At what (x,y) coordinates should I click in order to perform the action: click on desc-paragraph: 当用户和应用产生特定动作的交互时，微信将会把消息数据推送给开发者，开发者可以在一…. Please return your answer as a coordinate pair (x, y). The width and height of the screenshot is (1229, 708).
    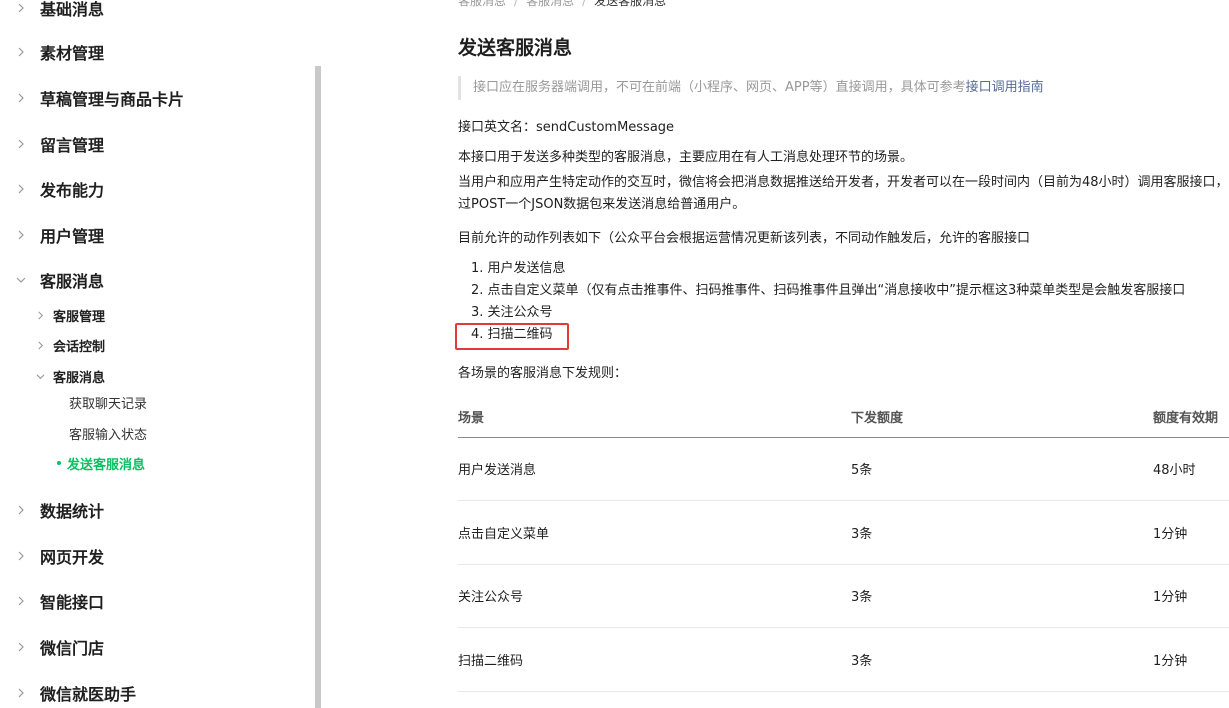
    Looking at the image, I should click on (843, 193).